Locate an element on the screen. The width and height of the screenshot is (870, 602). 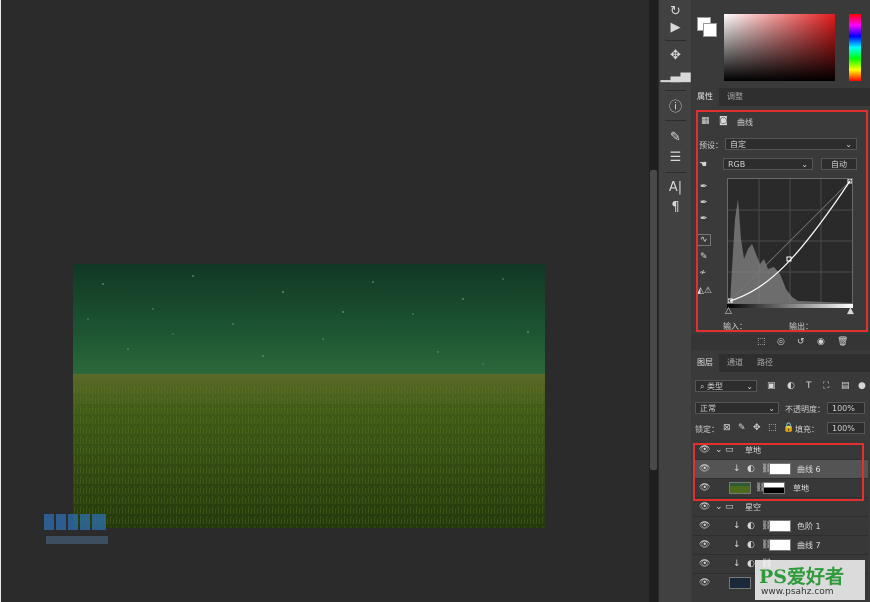
lock-label: 锁定： is located at coordinates (707, 429).